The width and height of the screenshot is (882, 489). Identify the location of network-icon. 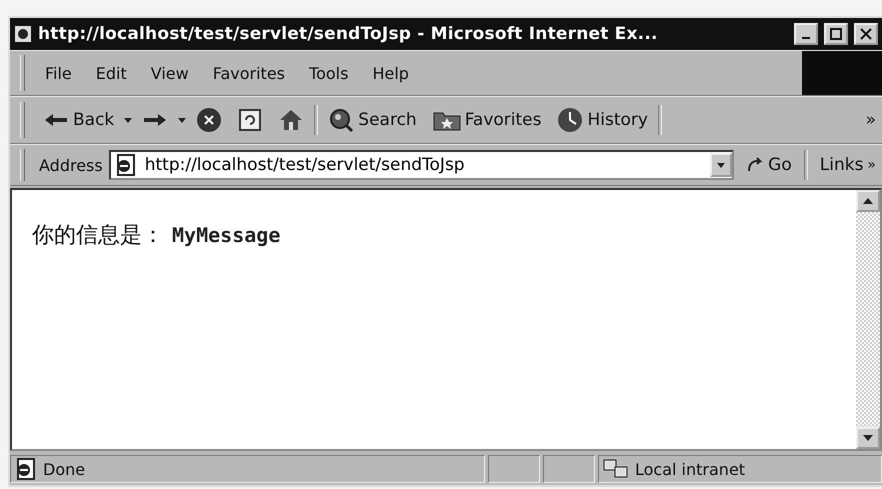
(616, 469).